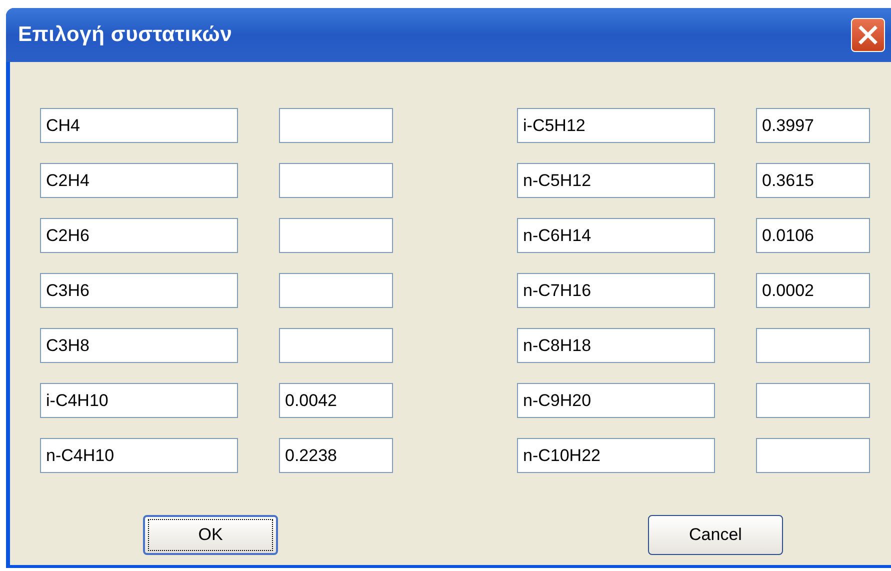 The height and width of the screenshot is (571, 891). Describe the element at coordinates (139, 125) in the screenshot. I see `component-name-field: CH4` at that location.